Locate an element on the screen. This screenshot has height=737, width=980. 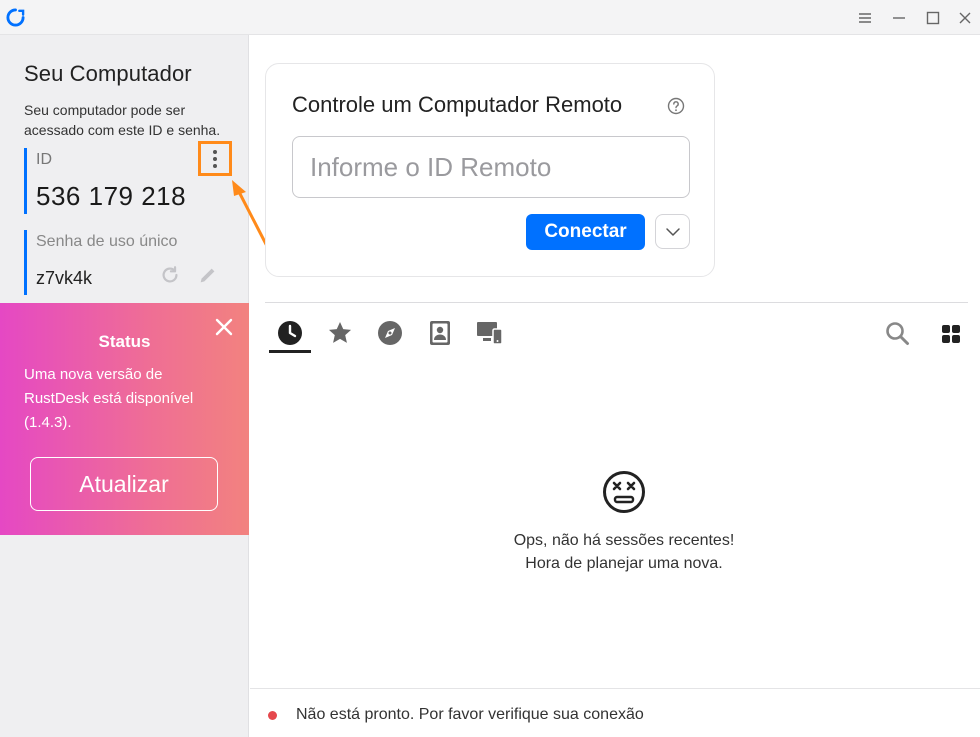
tab-address-book is located at coordinates (440, 333).